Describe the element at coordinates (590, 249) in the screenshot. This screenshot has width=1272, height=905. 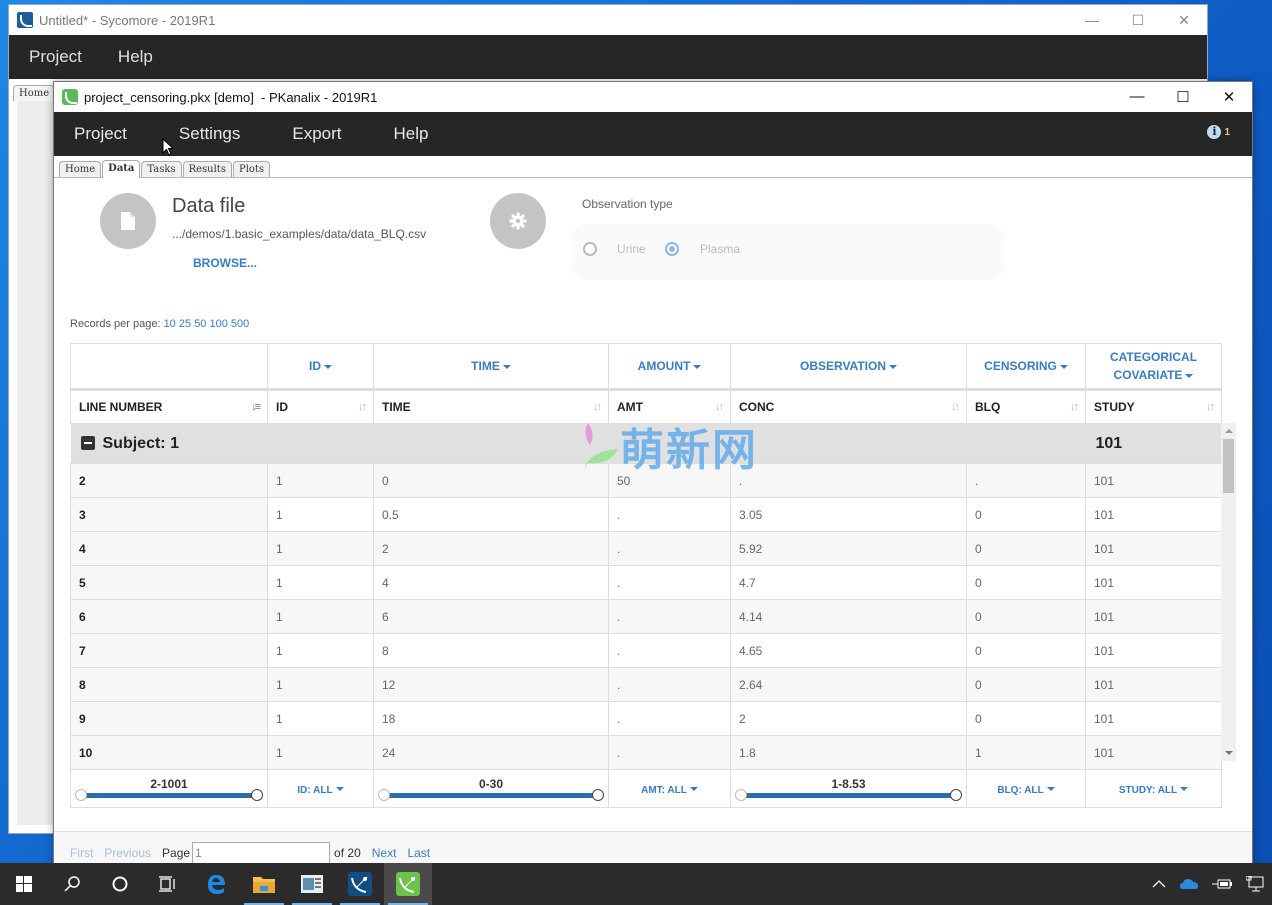
I see `radio-urine` at that location.